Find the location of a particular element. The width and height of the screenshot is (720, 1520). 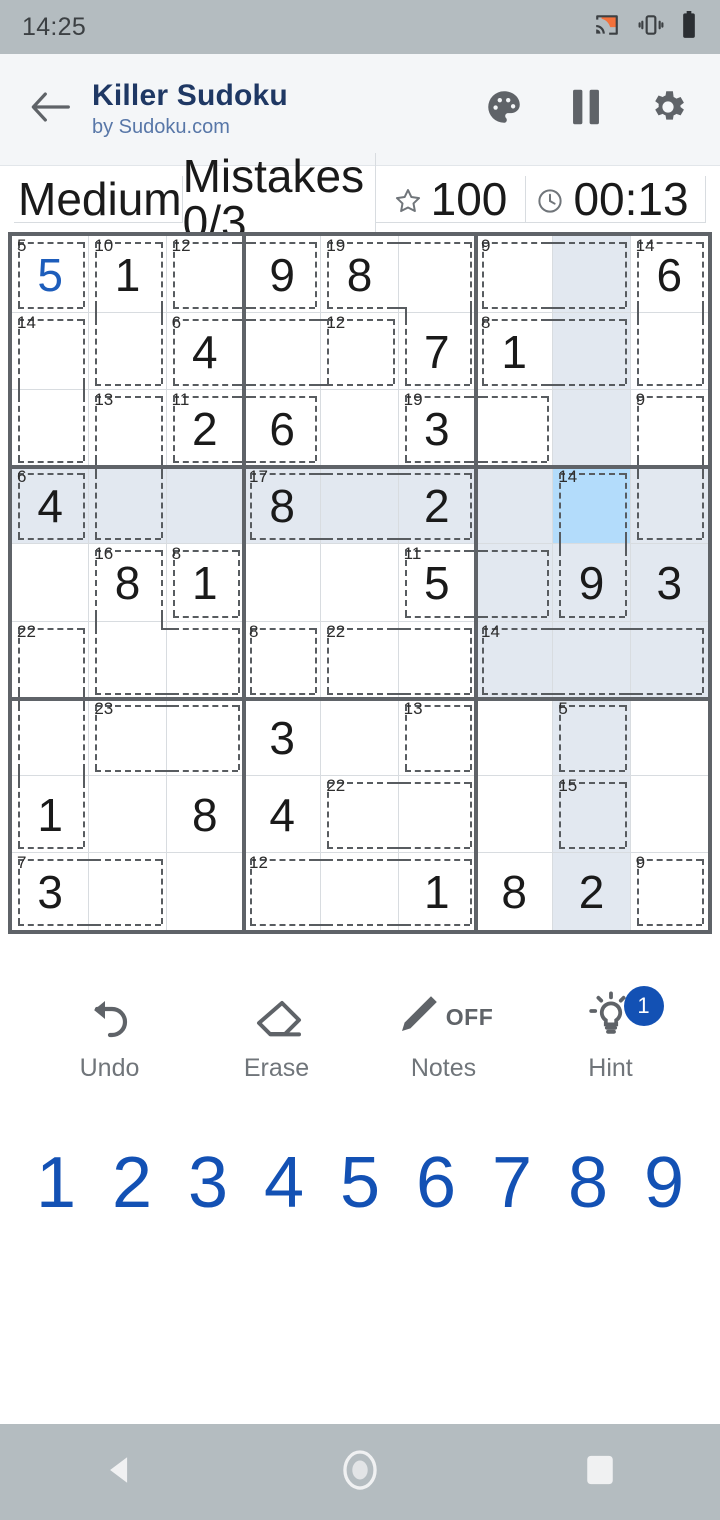

undo-button: Undo is located at coordinates (109, 1037).